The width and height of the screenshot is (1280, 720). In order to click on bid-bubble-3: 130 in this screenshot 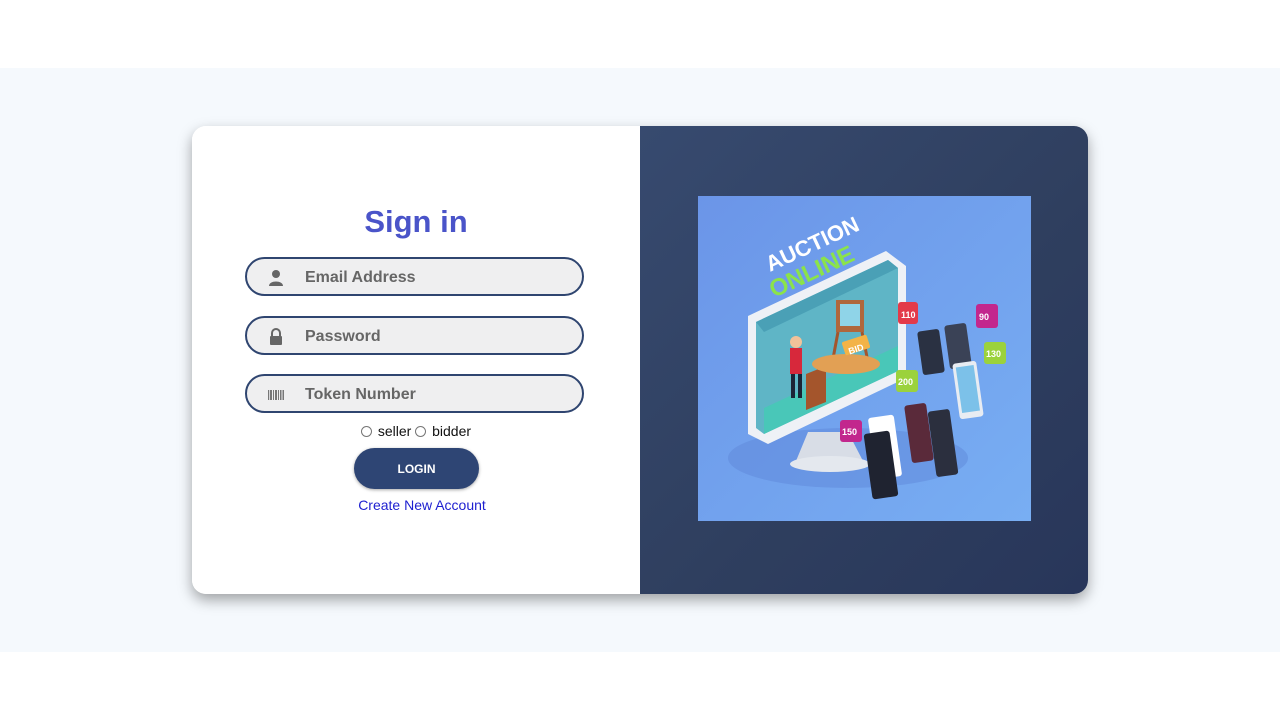, I will do `click(993, 354)`.